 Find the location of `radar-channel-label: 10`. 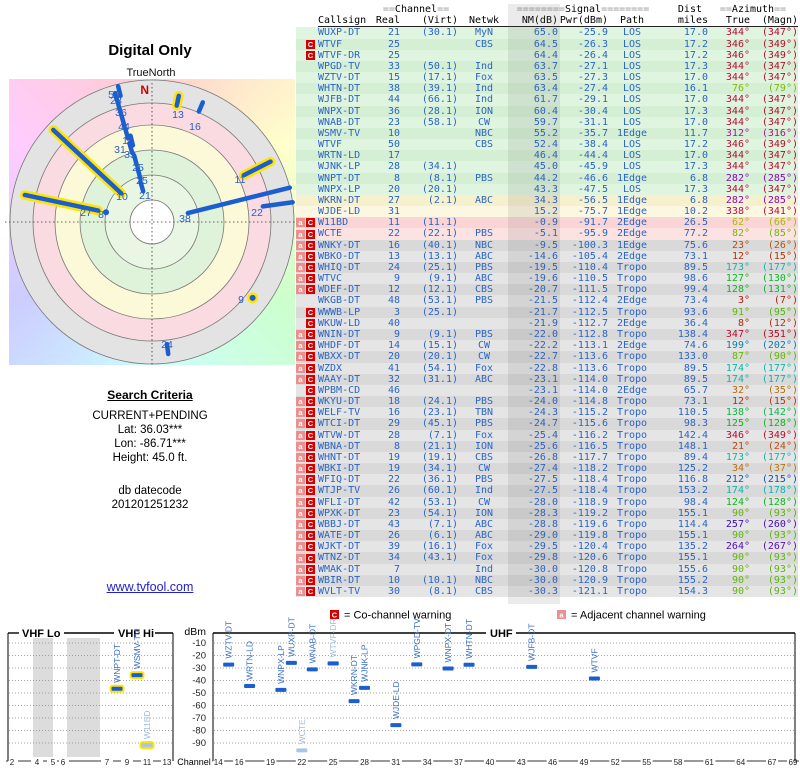

radar-channel-label: 10 is located at coordinates (122, 197).